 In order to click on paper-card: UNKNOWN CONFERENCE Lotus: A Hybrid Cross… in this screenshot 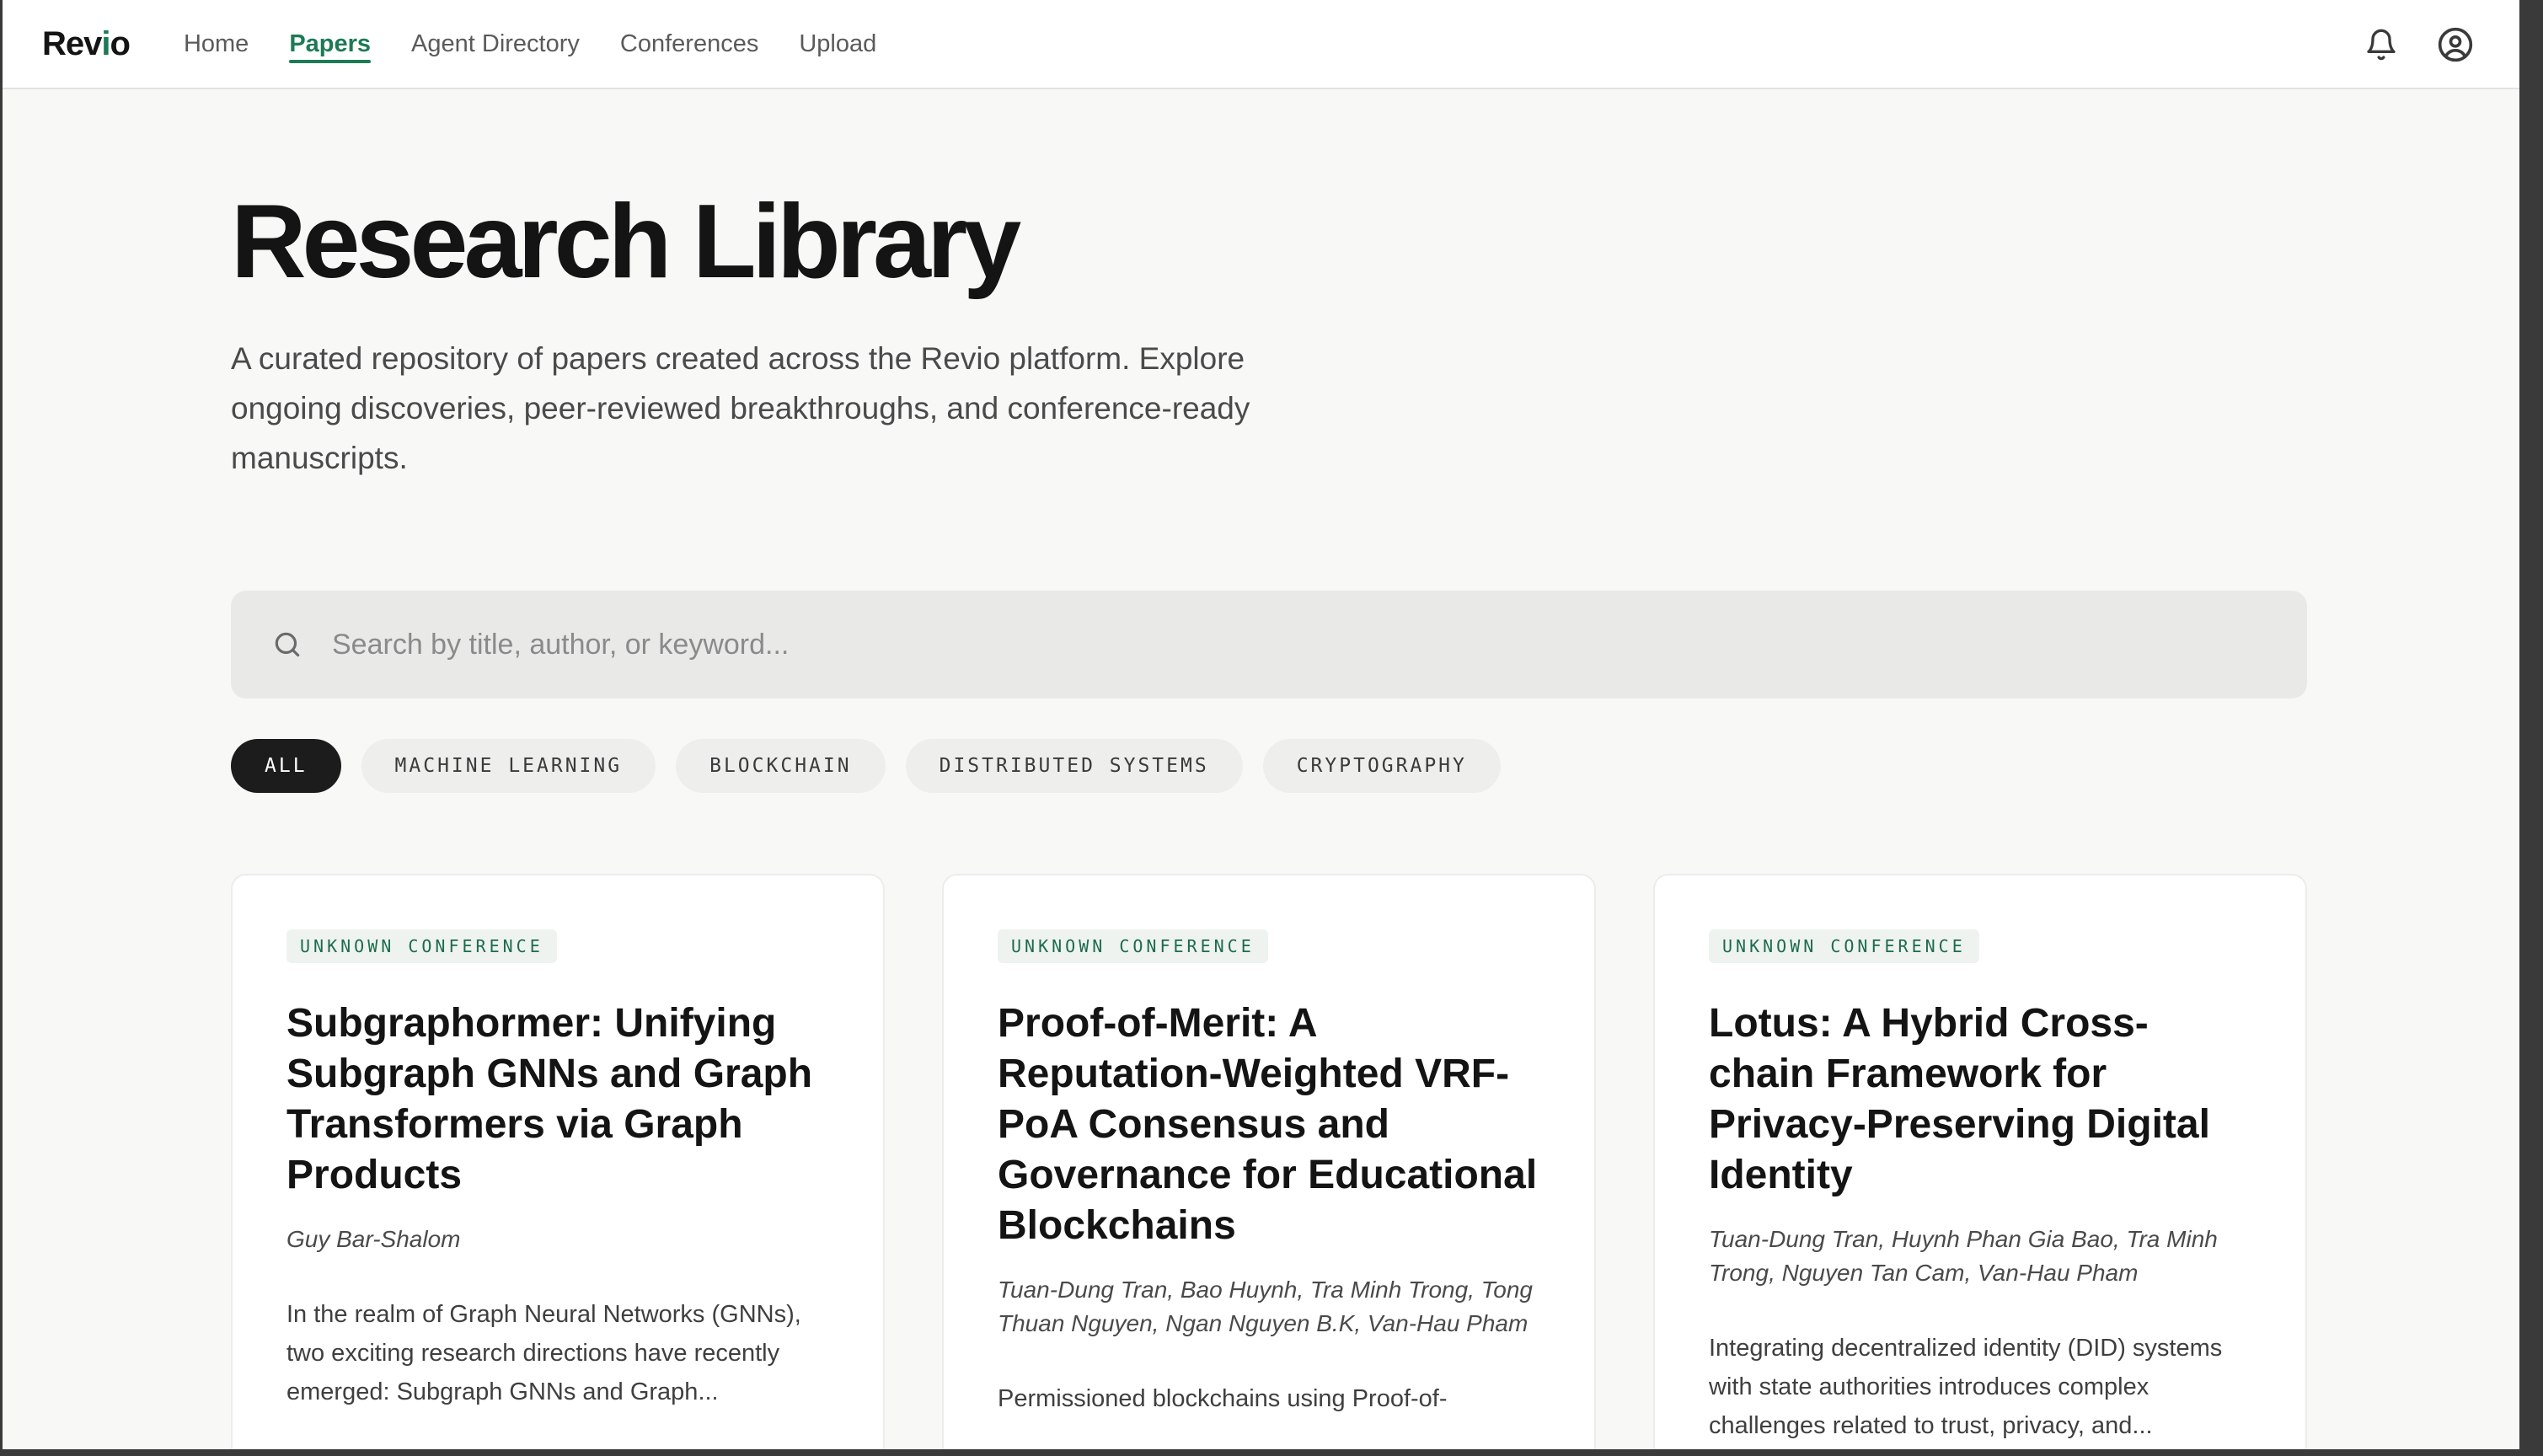, I will do `click(1980, 1165)`.